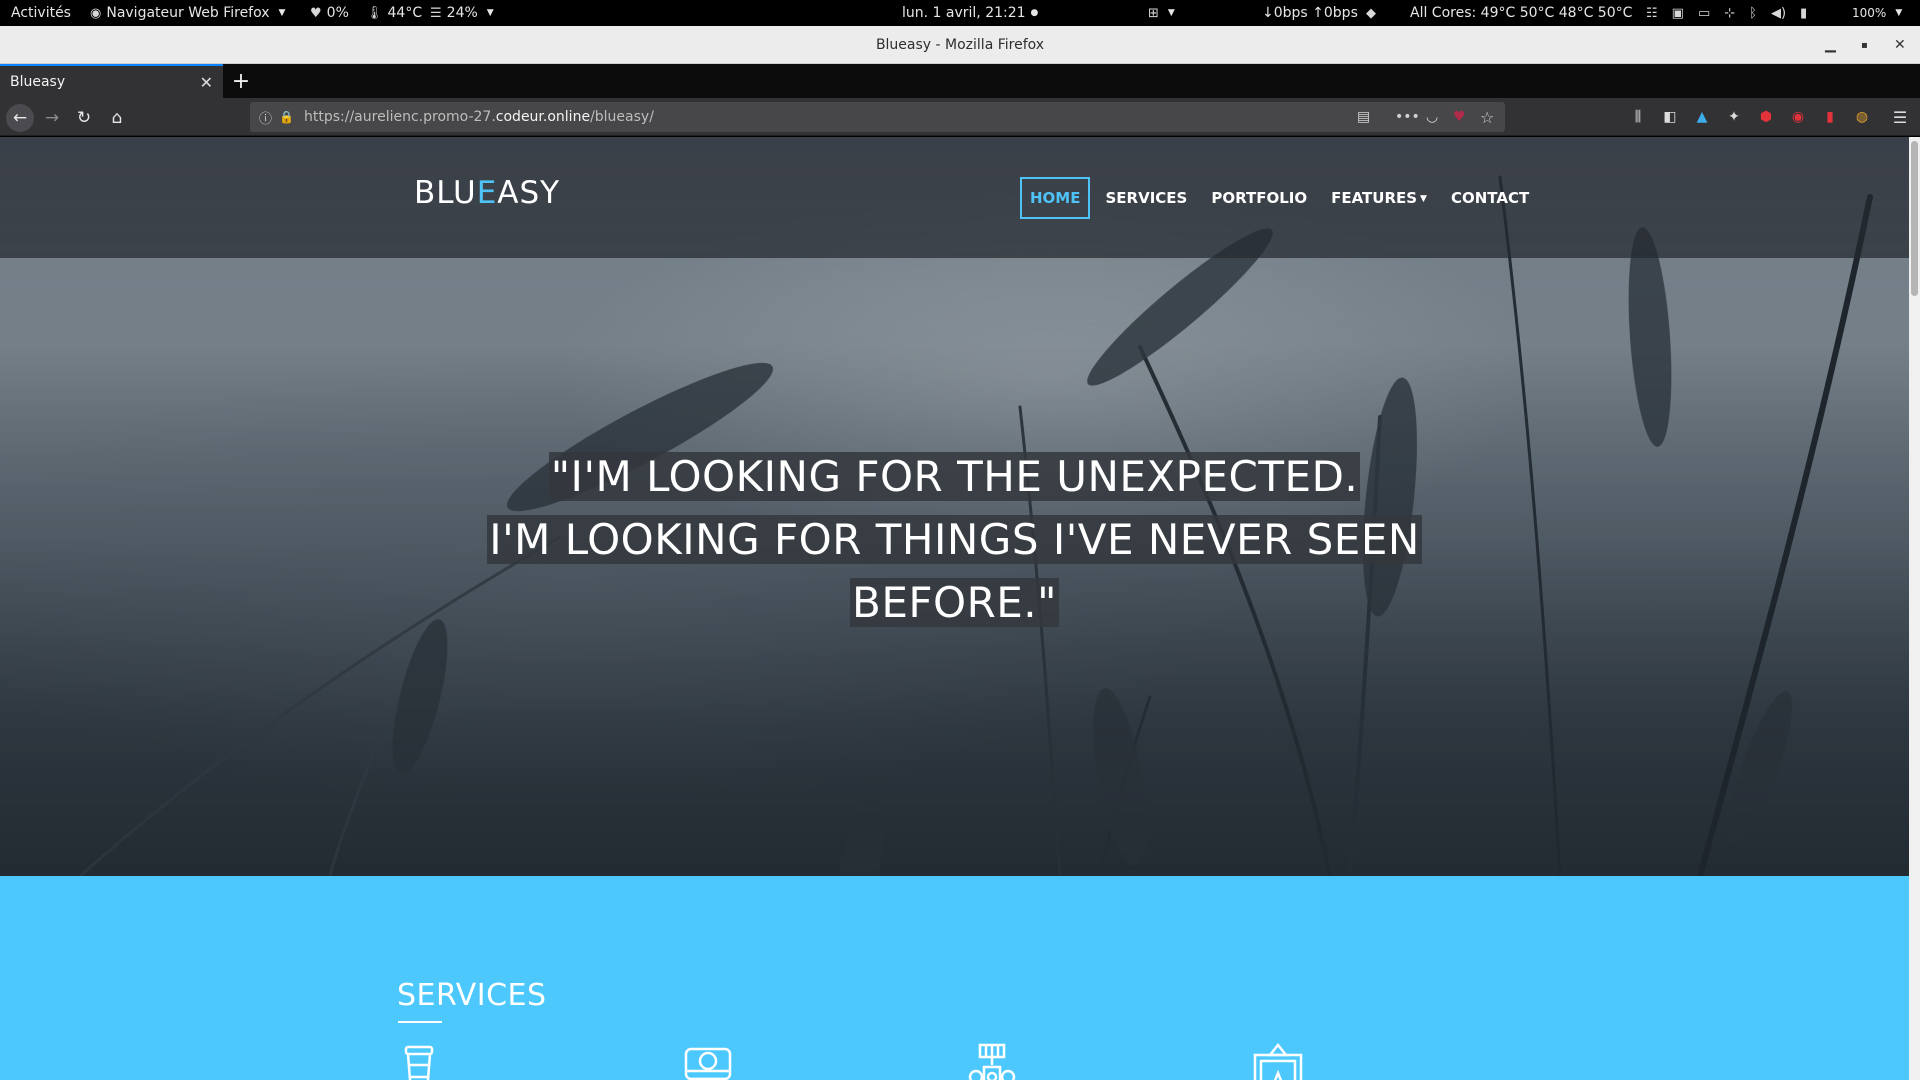 This screenshot has width=1920, height=1080. I want to click on url-domain: codeur.online, so click(543, 117).